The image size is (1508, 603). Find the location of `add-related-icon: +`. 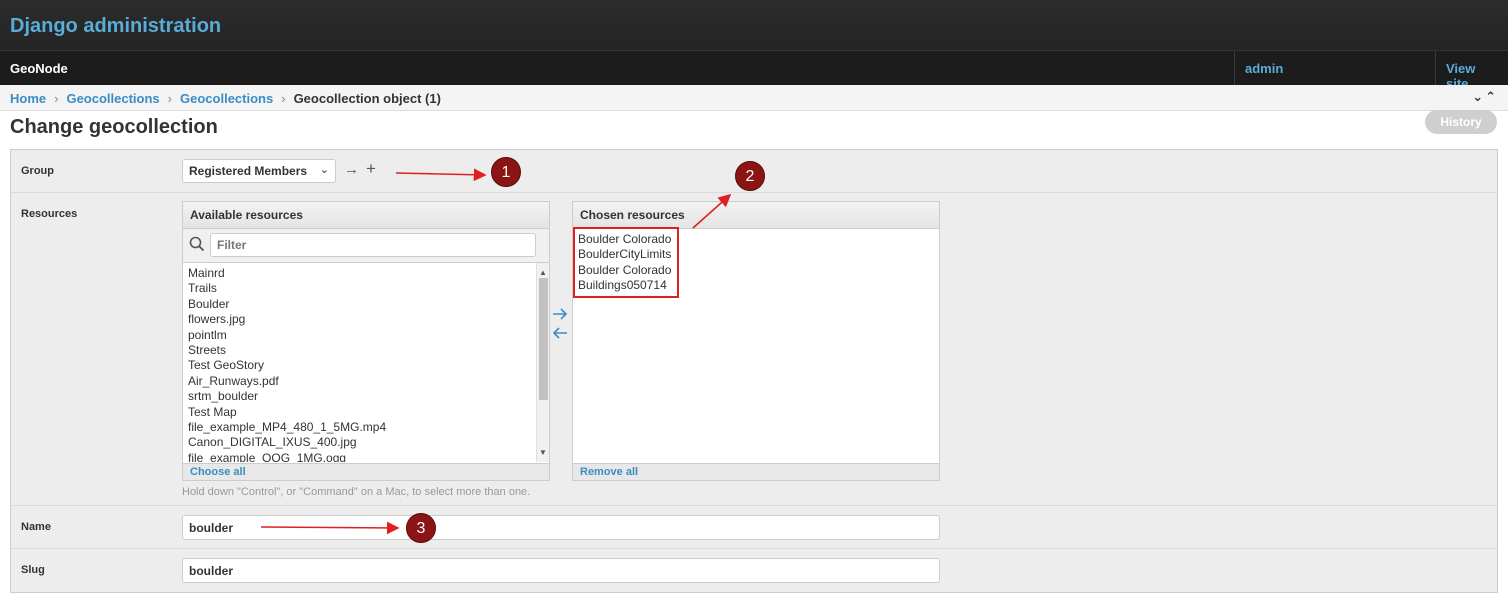

add-related-icon: + is located at coordinates (371, 169).